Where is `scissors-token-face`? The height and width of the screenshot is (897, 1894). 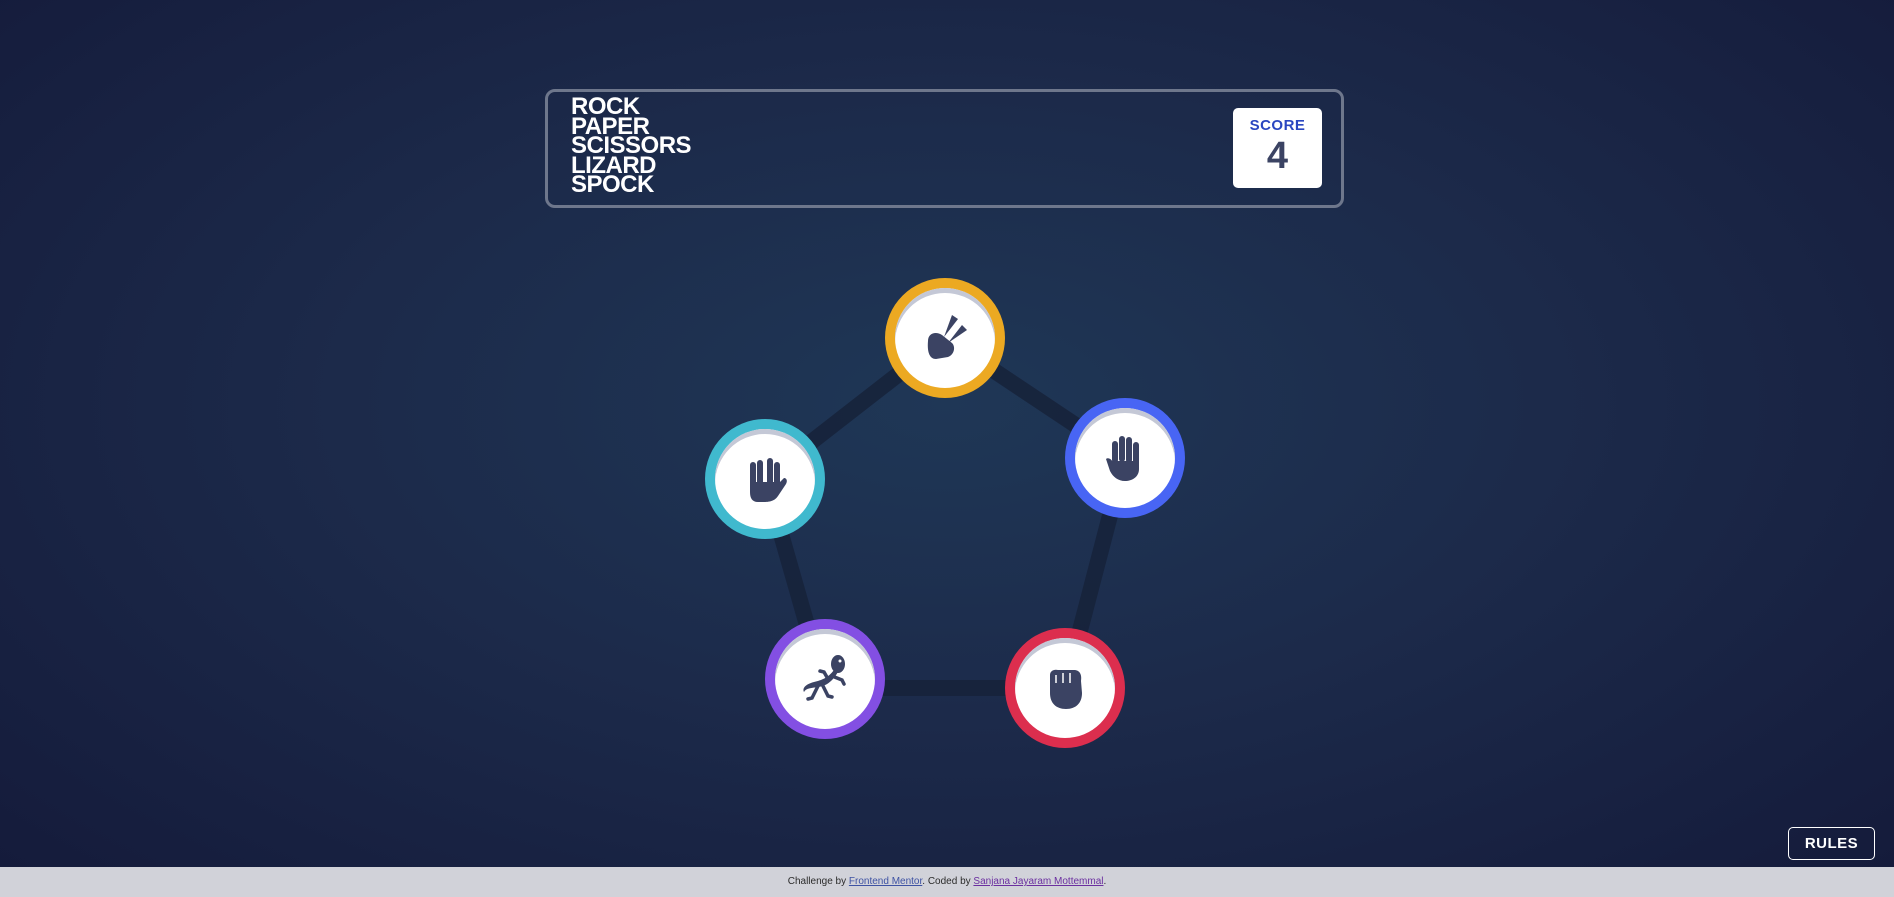
scissors-token-face is located at coordinates (945, 338).